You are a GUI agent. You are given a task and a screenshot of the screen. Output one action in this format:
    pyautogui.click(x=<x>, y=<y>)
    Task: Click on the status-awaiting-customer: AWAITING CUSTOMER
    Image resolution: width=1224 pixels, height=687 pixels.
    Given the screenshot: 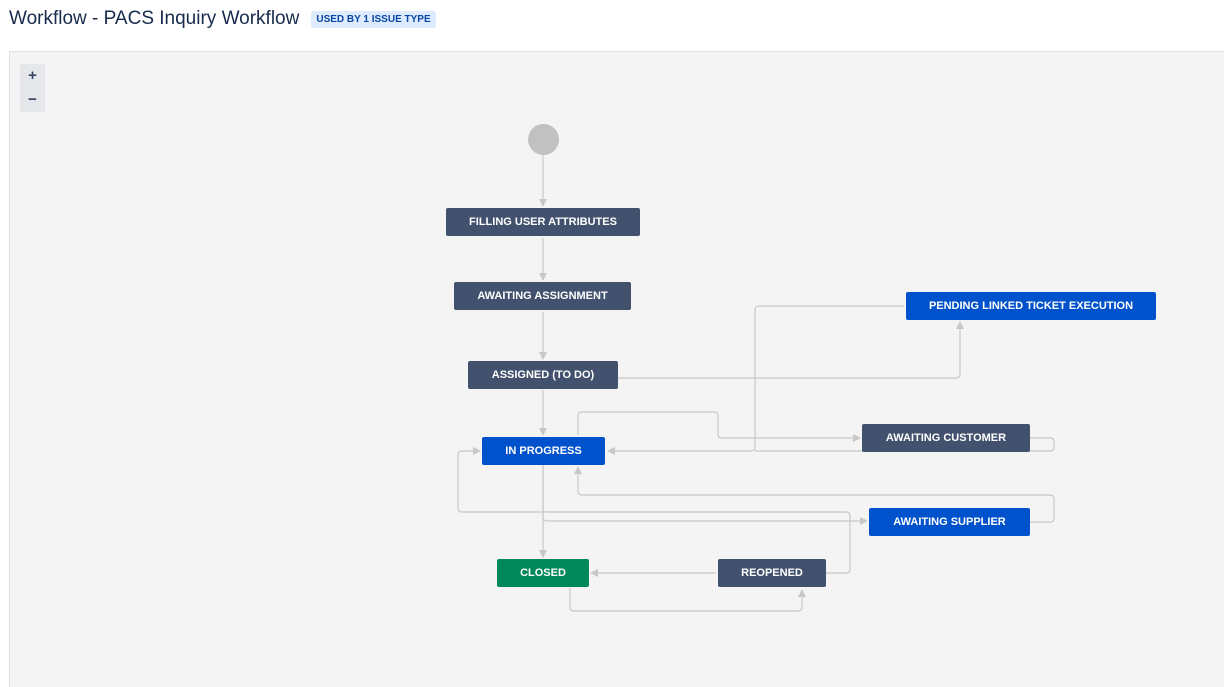 What is the action you would take?
    pyautogui.click(x=946, y=438)
    